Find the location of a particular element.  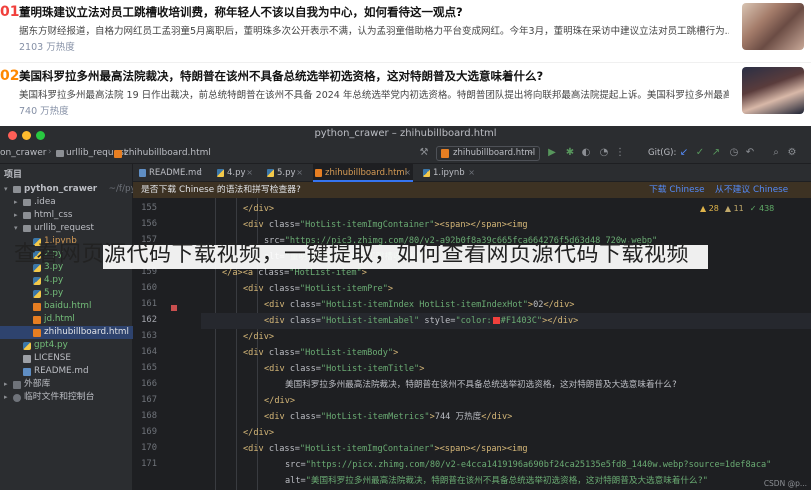

line-number: 160 is located at coordinates (149, 288).